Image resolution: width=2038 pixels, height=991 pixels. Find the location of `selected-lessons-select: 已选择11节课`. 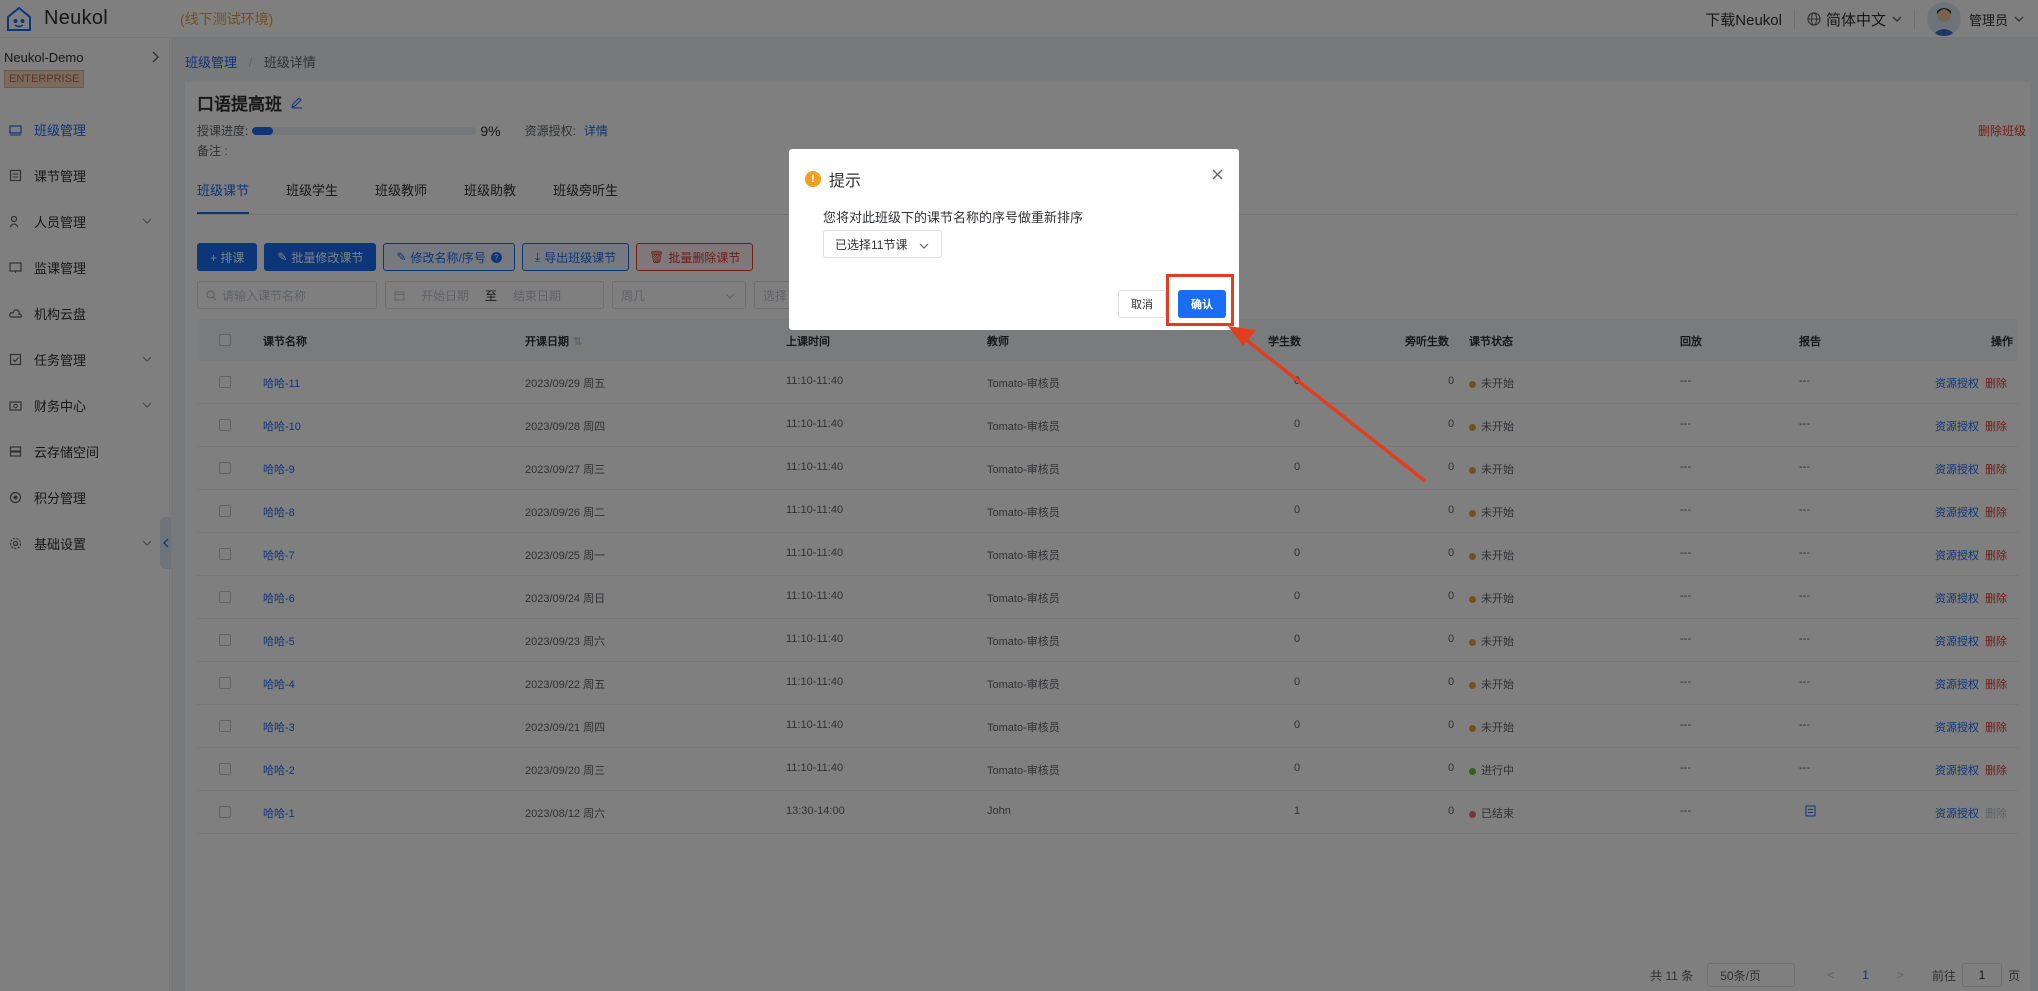

selected-lessons-select: 已选择11节课 is located at coordinates (882, 244).